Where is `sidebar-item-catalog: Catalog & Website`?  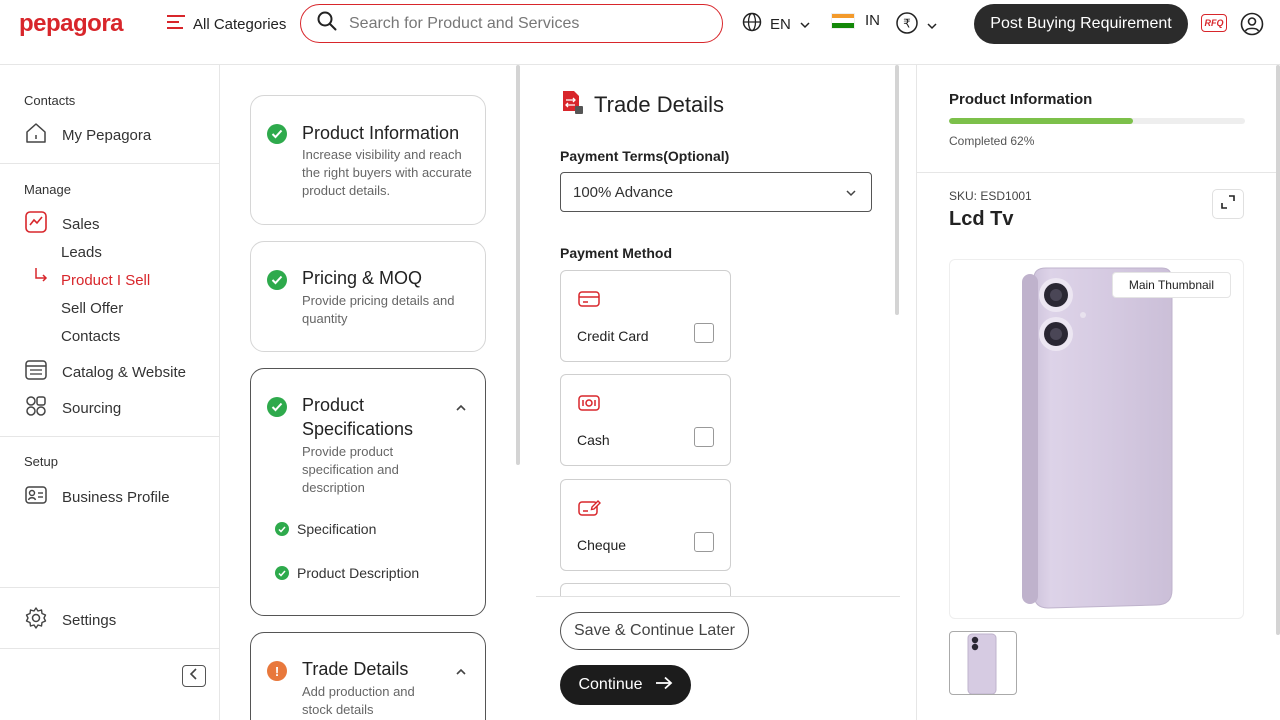
sidebar-item-catalog: Catalog & Website is located at coordinates (105, 372).